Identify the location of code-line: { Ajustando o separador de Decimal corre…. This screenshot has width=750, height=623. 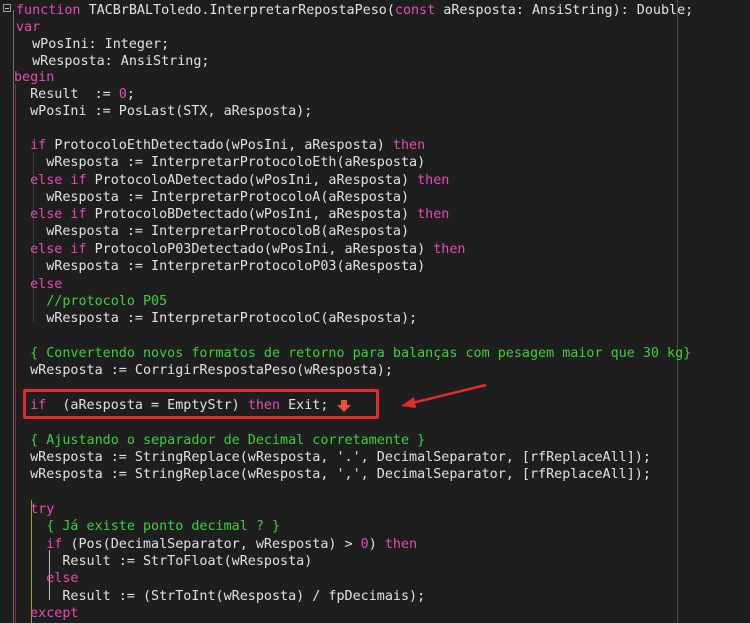
(219, 440).